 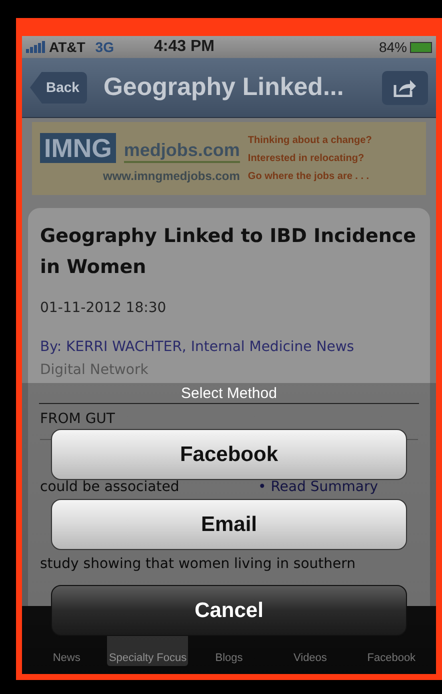 What do you see at coordinates (104, 47) in the screenshot?
I see `network-label: 3G` at bounding box center [104, 47].